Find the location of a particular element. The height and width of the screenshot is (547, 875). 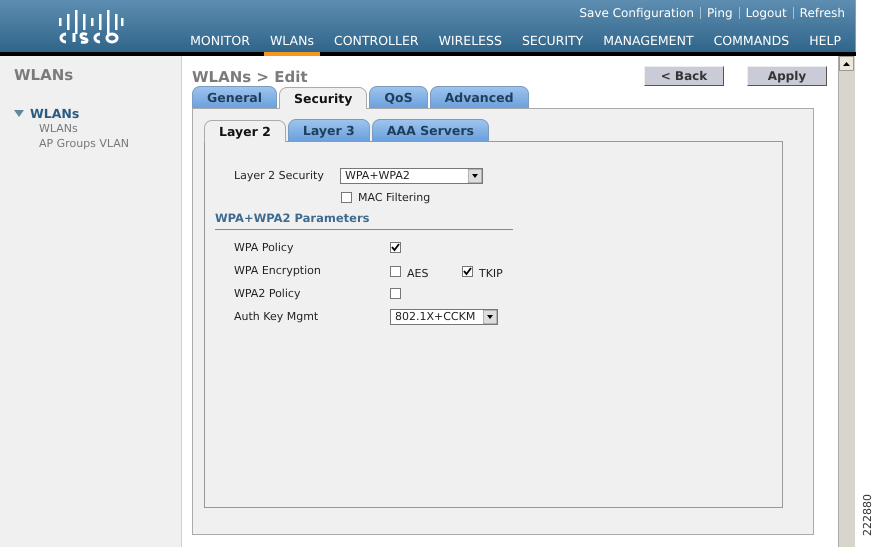

tab: QoS is located at coordinates (398, 97).